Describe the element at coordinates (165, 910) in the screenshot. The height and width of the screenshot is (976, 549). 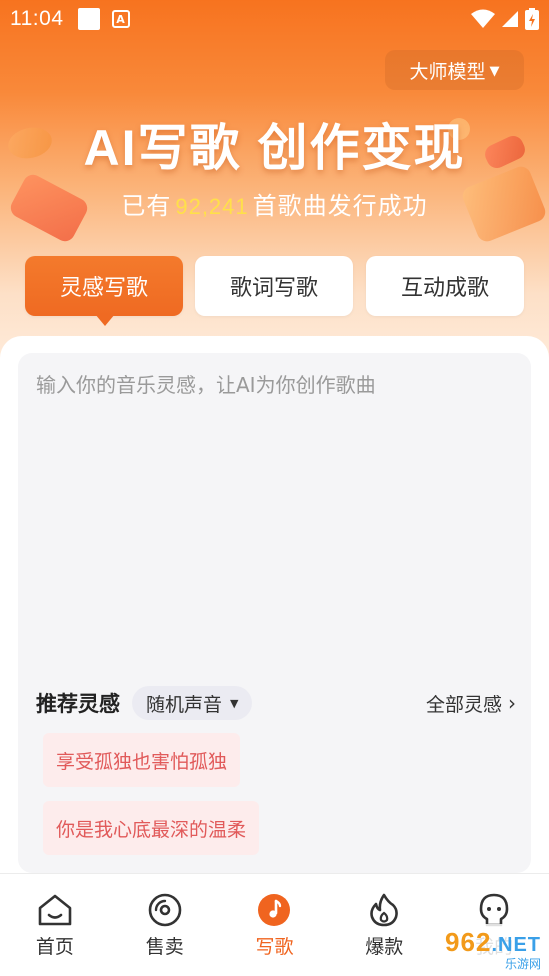
I see `disc-icon` at that location.